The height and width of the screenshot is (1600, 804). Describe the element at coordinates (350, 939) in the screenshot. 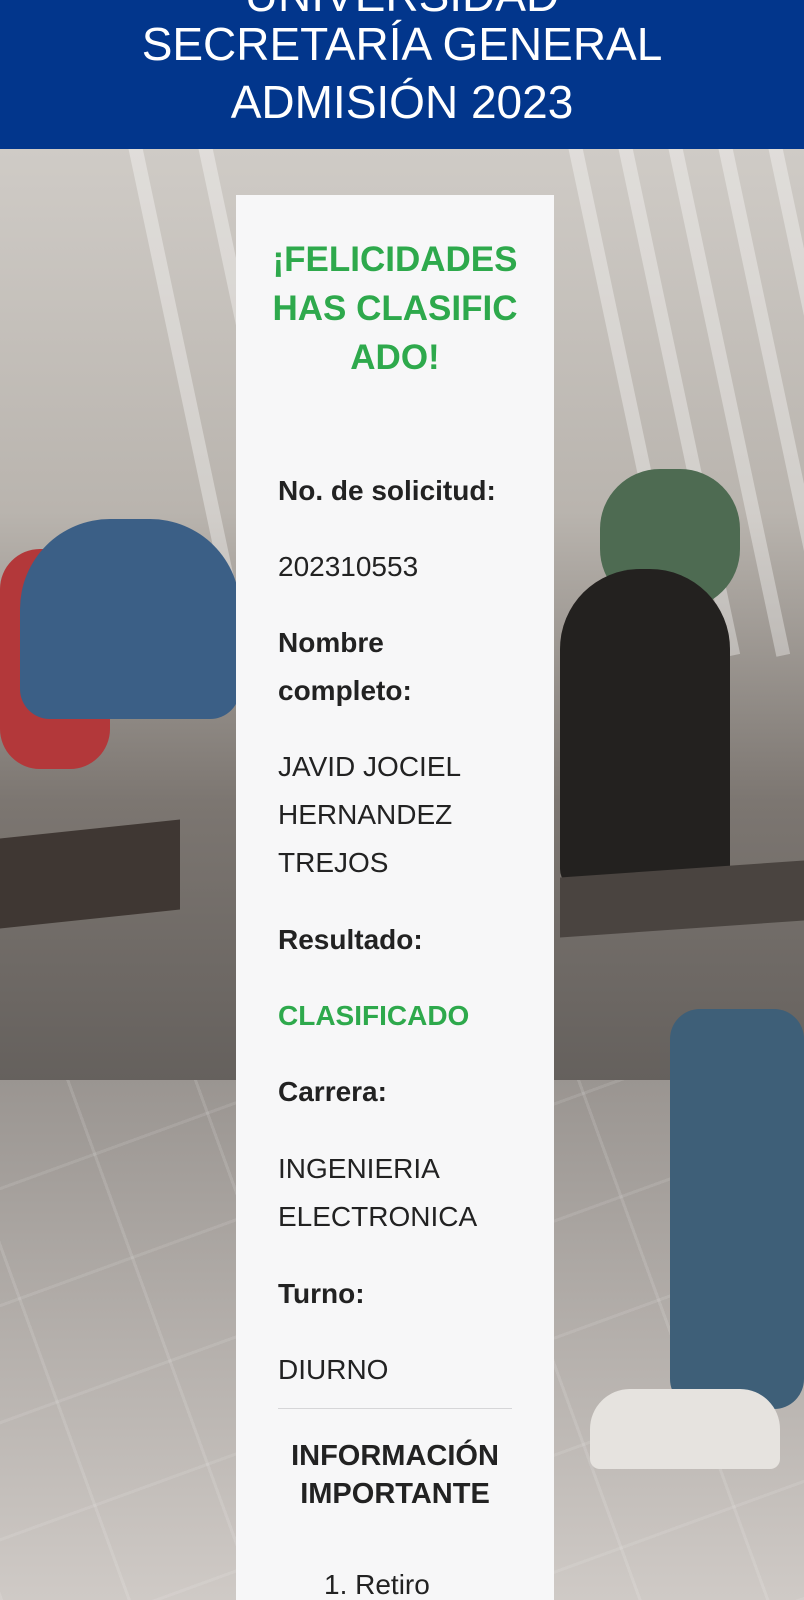

I see `resultado-label: Resultado:` at that location.